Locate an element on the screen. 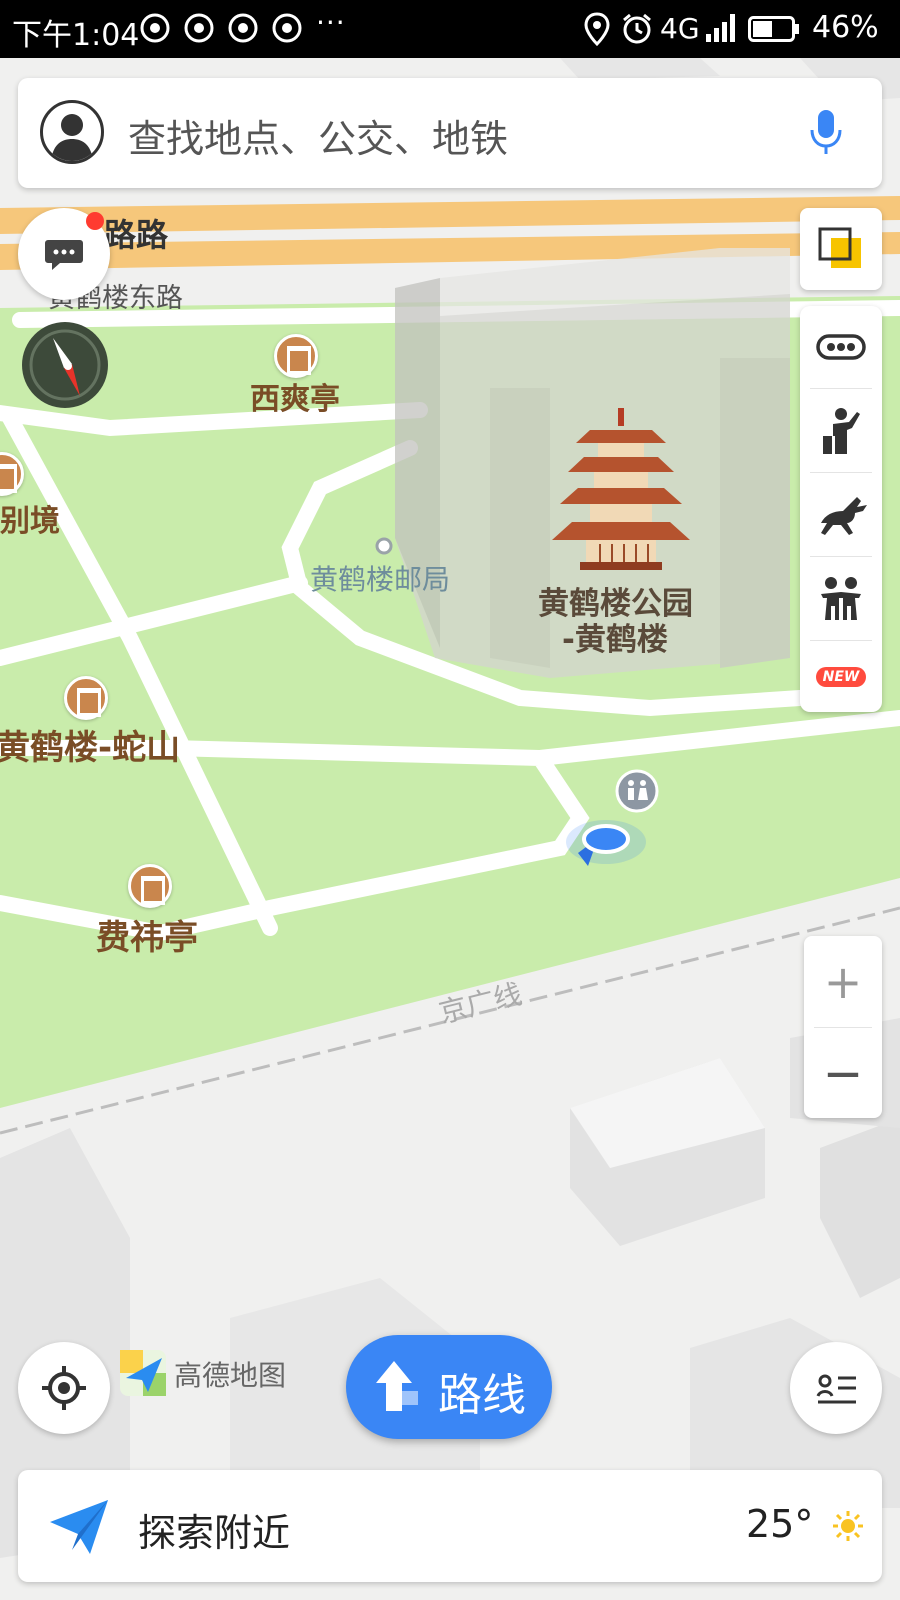 Image resolution: width=900 pixels, height=1600 pixels. traffic-icon is located at coordinates (841, 347).